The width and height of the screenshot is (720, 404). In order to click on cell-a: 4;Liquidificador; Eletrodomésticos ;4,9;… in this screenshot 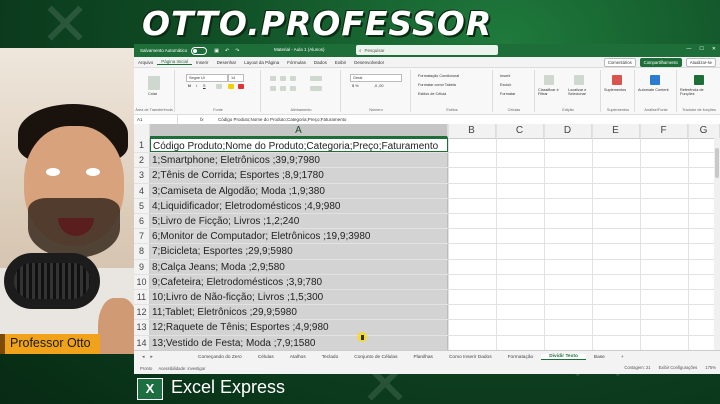, I will do `click(299, 205)`.